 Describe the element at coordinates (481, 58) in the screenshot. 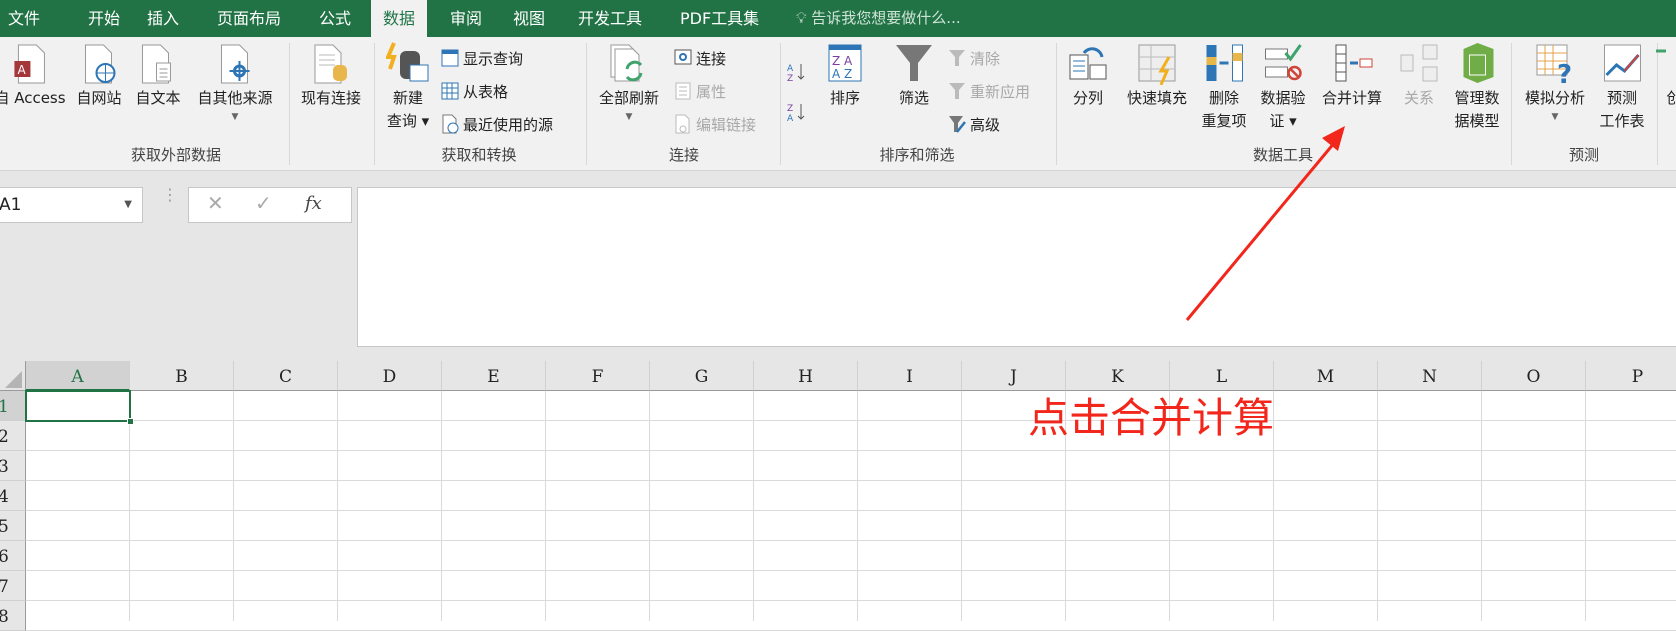

I see `ribbon-button-show-queries: 显示查询` at that location.